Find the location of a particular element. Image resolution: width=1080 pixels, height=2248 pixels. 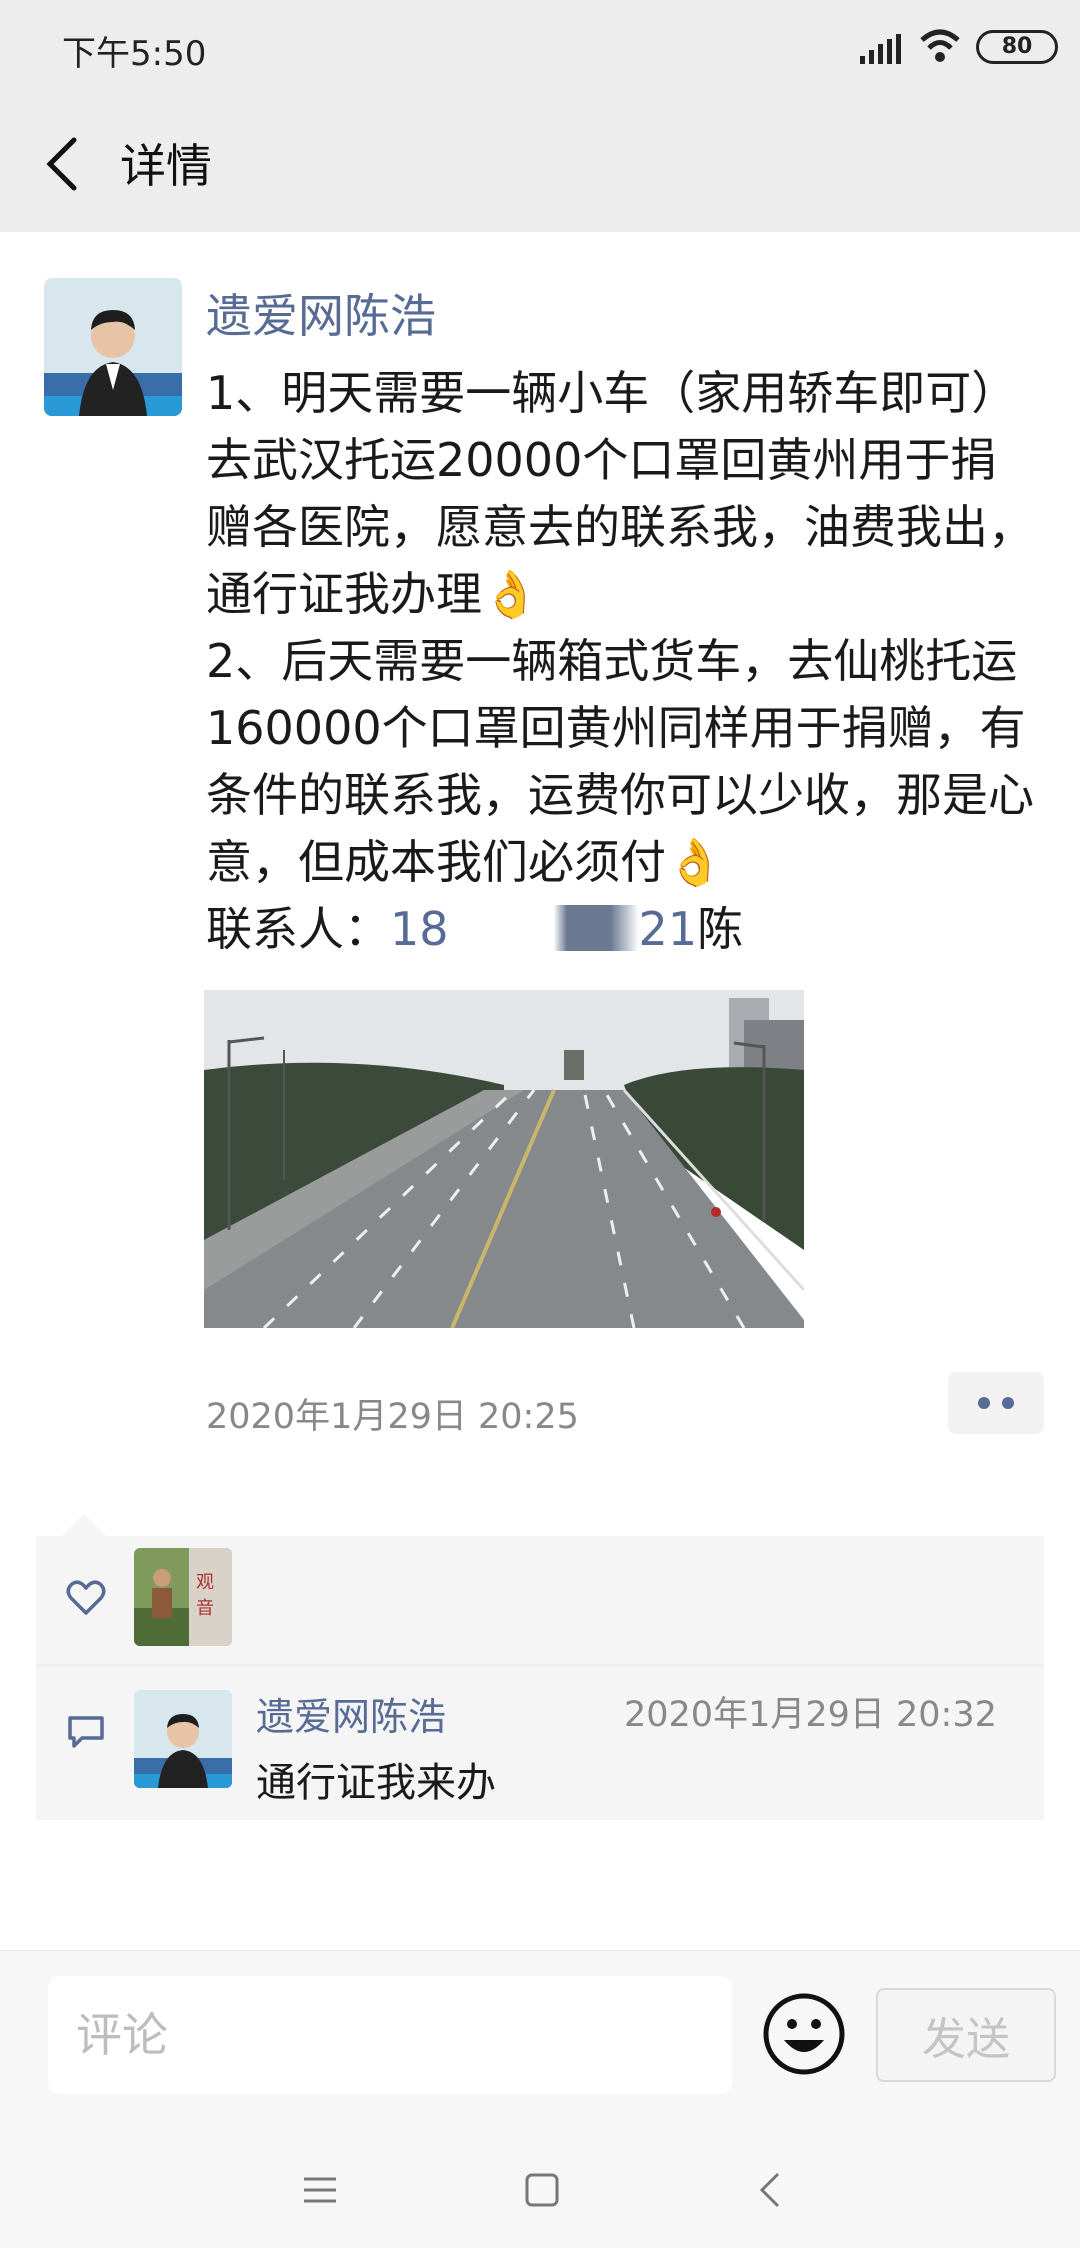

back-button is located at coordinates (62, 164).